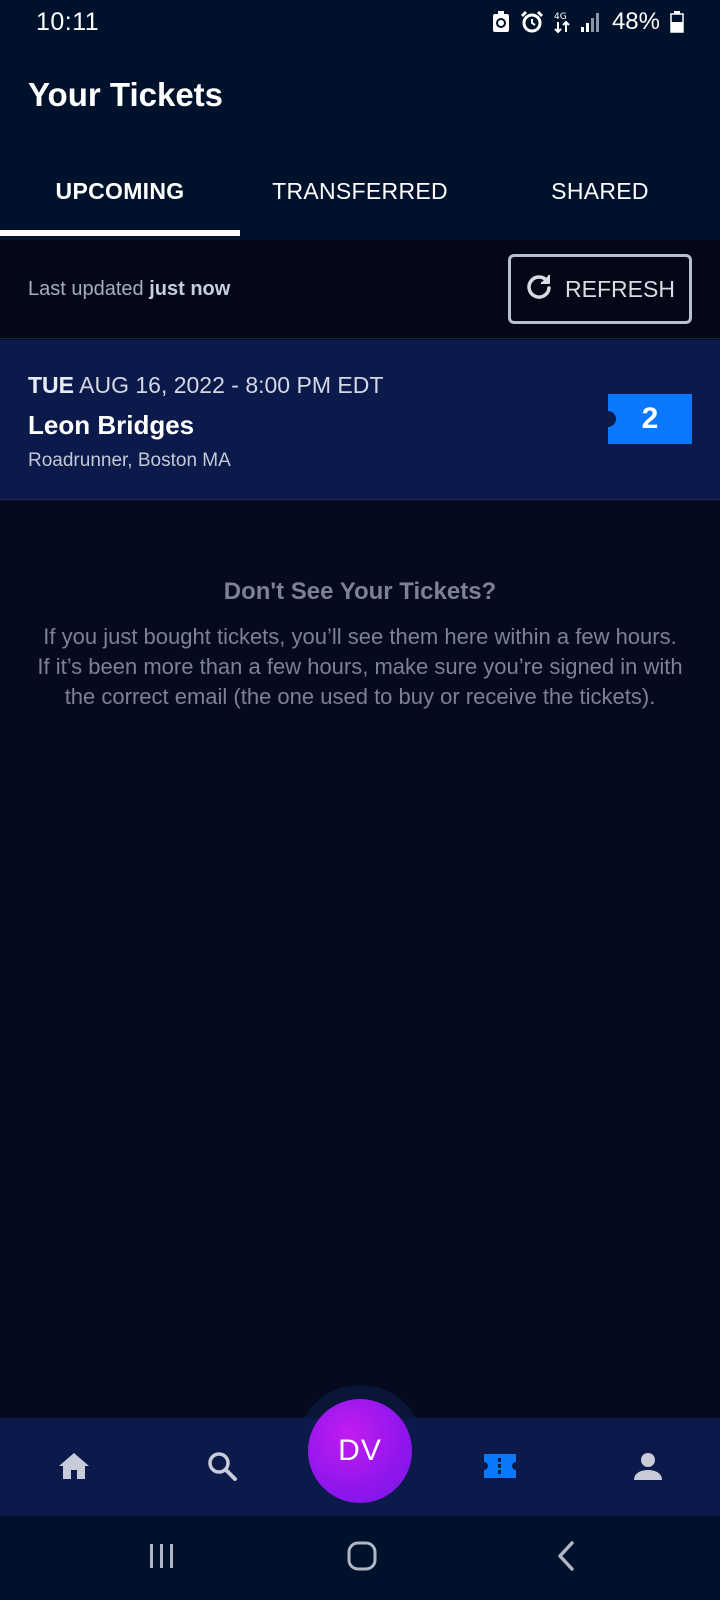 The width and height of the screenshot is (720, 1600). I want to click on event-venue: Roadrunner, Boston MA, so click(129, 460).